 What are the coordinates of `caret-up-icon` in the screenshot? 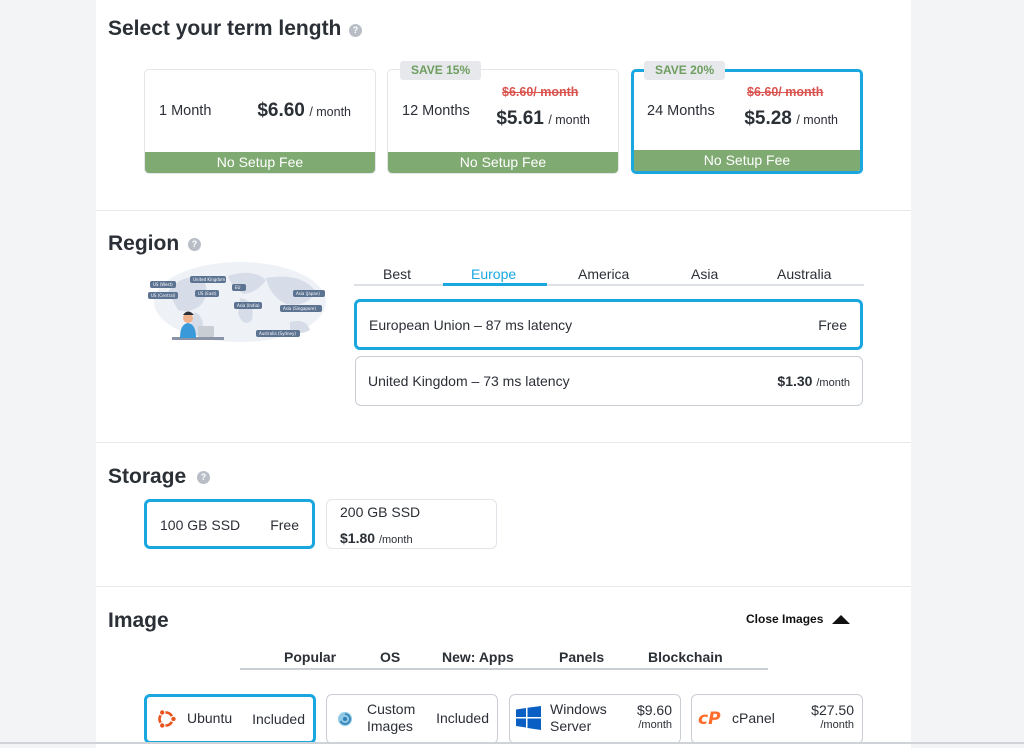 It's located at (841, 619).